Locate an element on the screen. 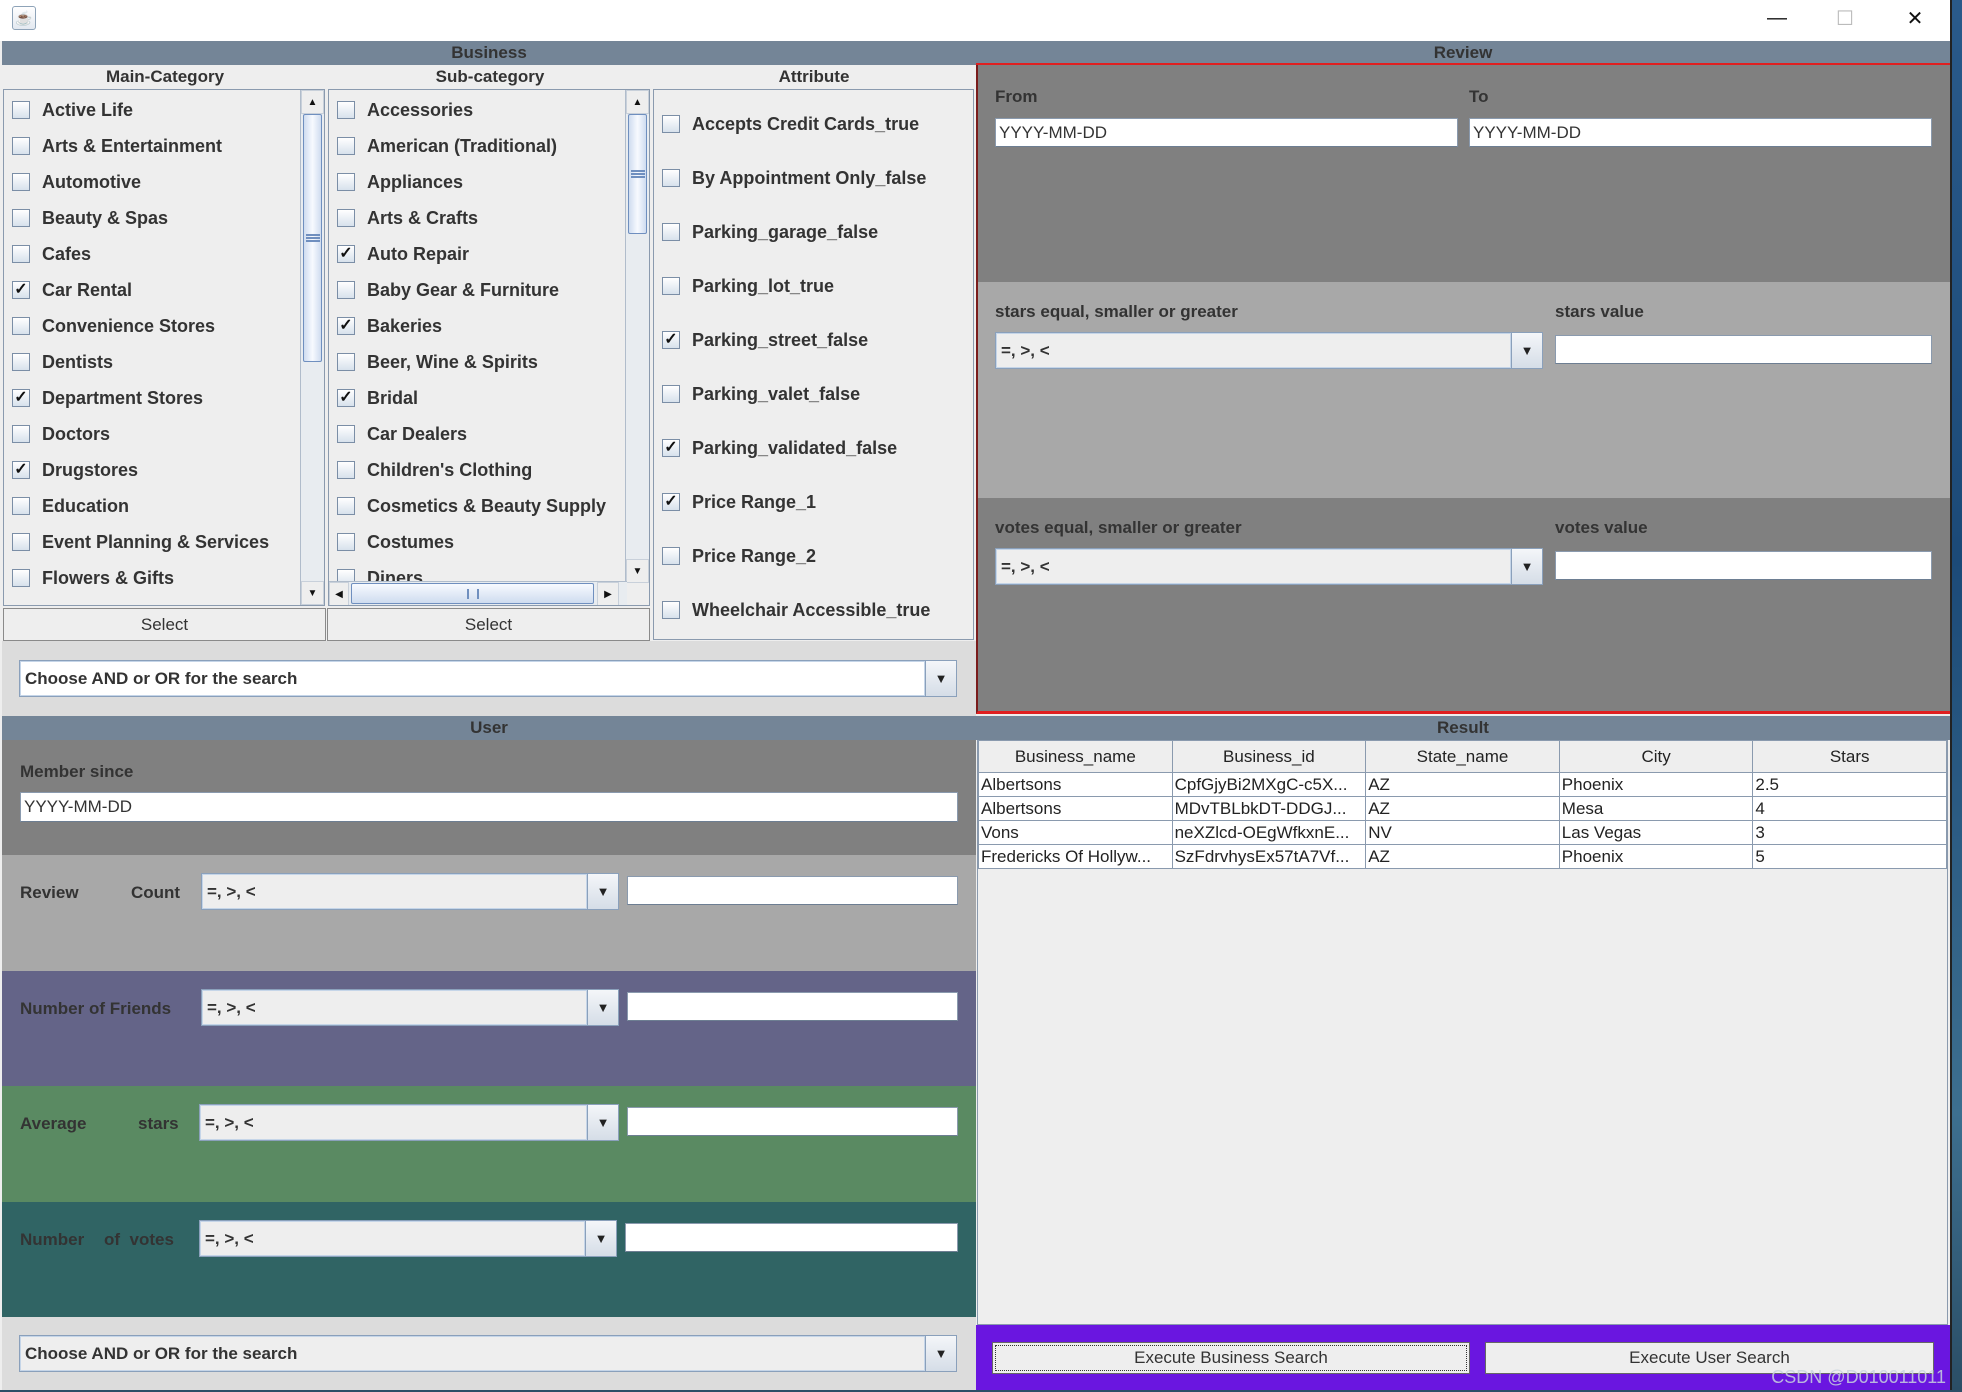 Image resolution: width=1962 pixels, height=1392 pixels. attribute-item: Accepts Credit Cards_true is located at coordinates (790, 124).